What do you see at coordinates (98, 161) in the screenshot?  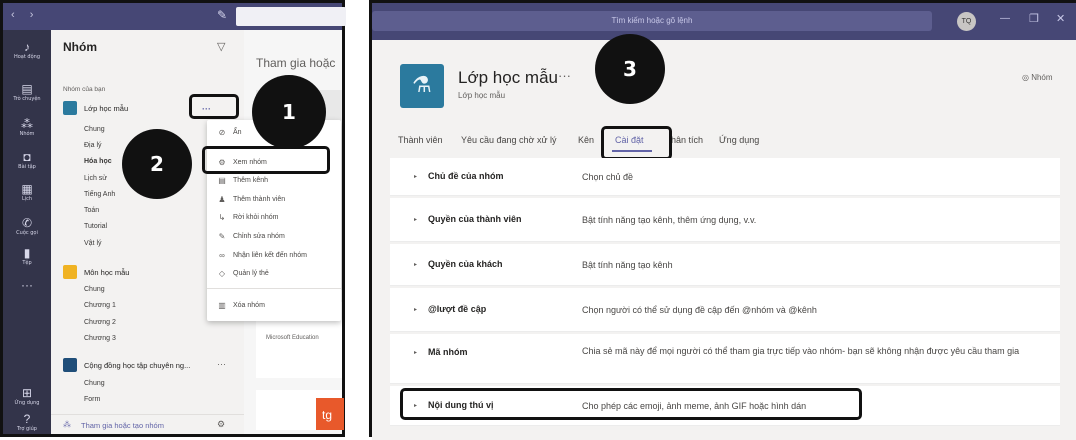 I see `channel-item: Hóa học` at bounding box center [98, 161].